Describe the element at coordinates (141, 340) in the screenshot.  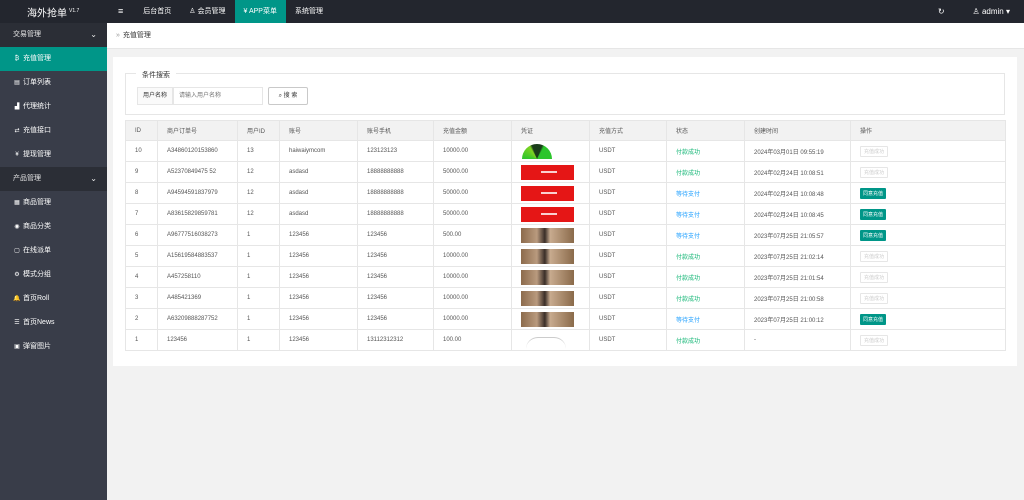
I see `cell-id: 1` at that location.